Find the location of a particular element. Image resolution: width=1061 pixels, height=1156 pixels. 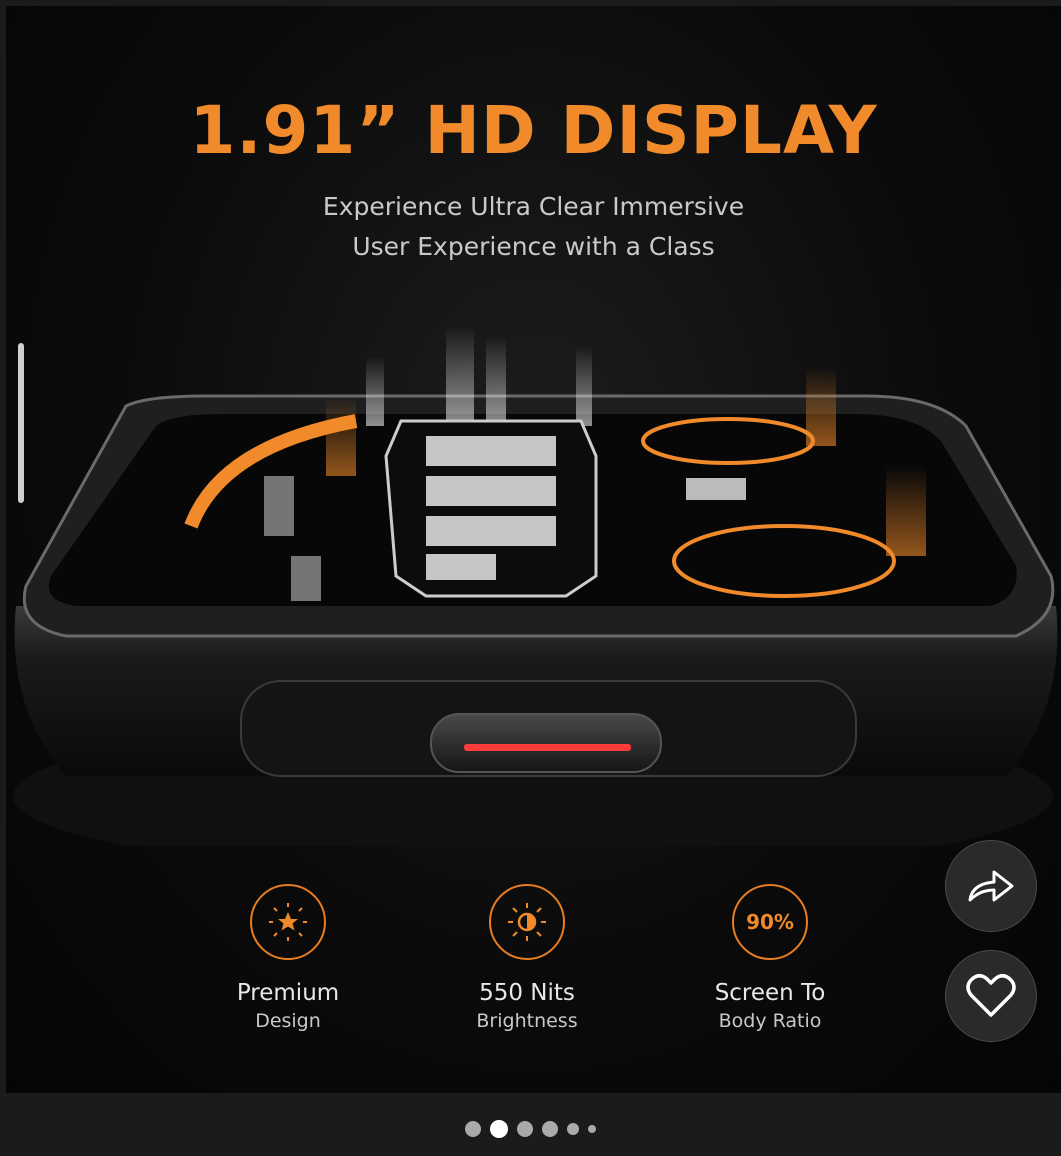

carousel-indicator is located at coordinates (530, 1129).